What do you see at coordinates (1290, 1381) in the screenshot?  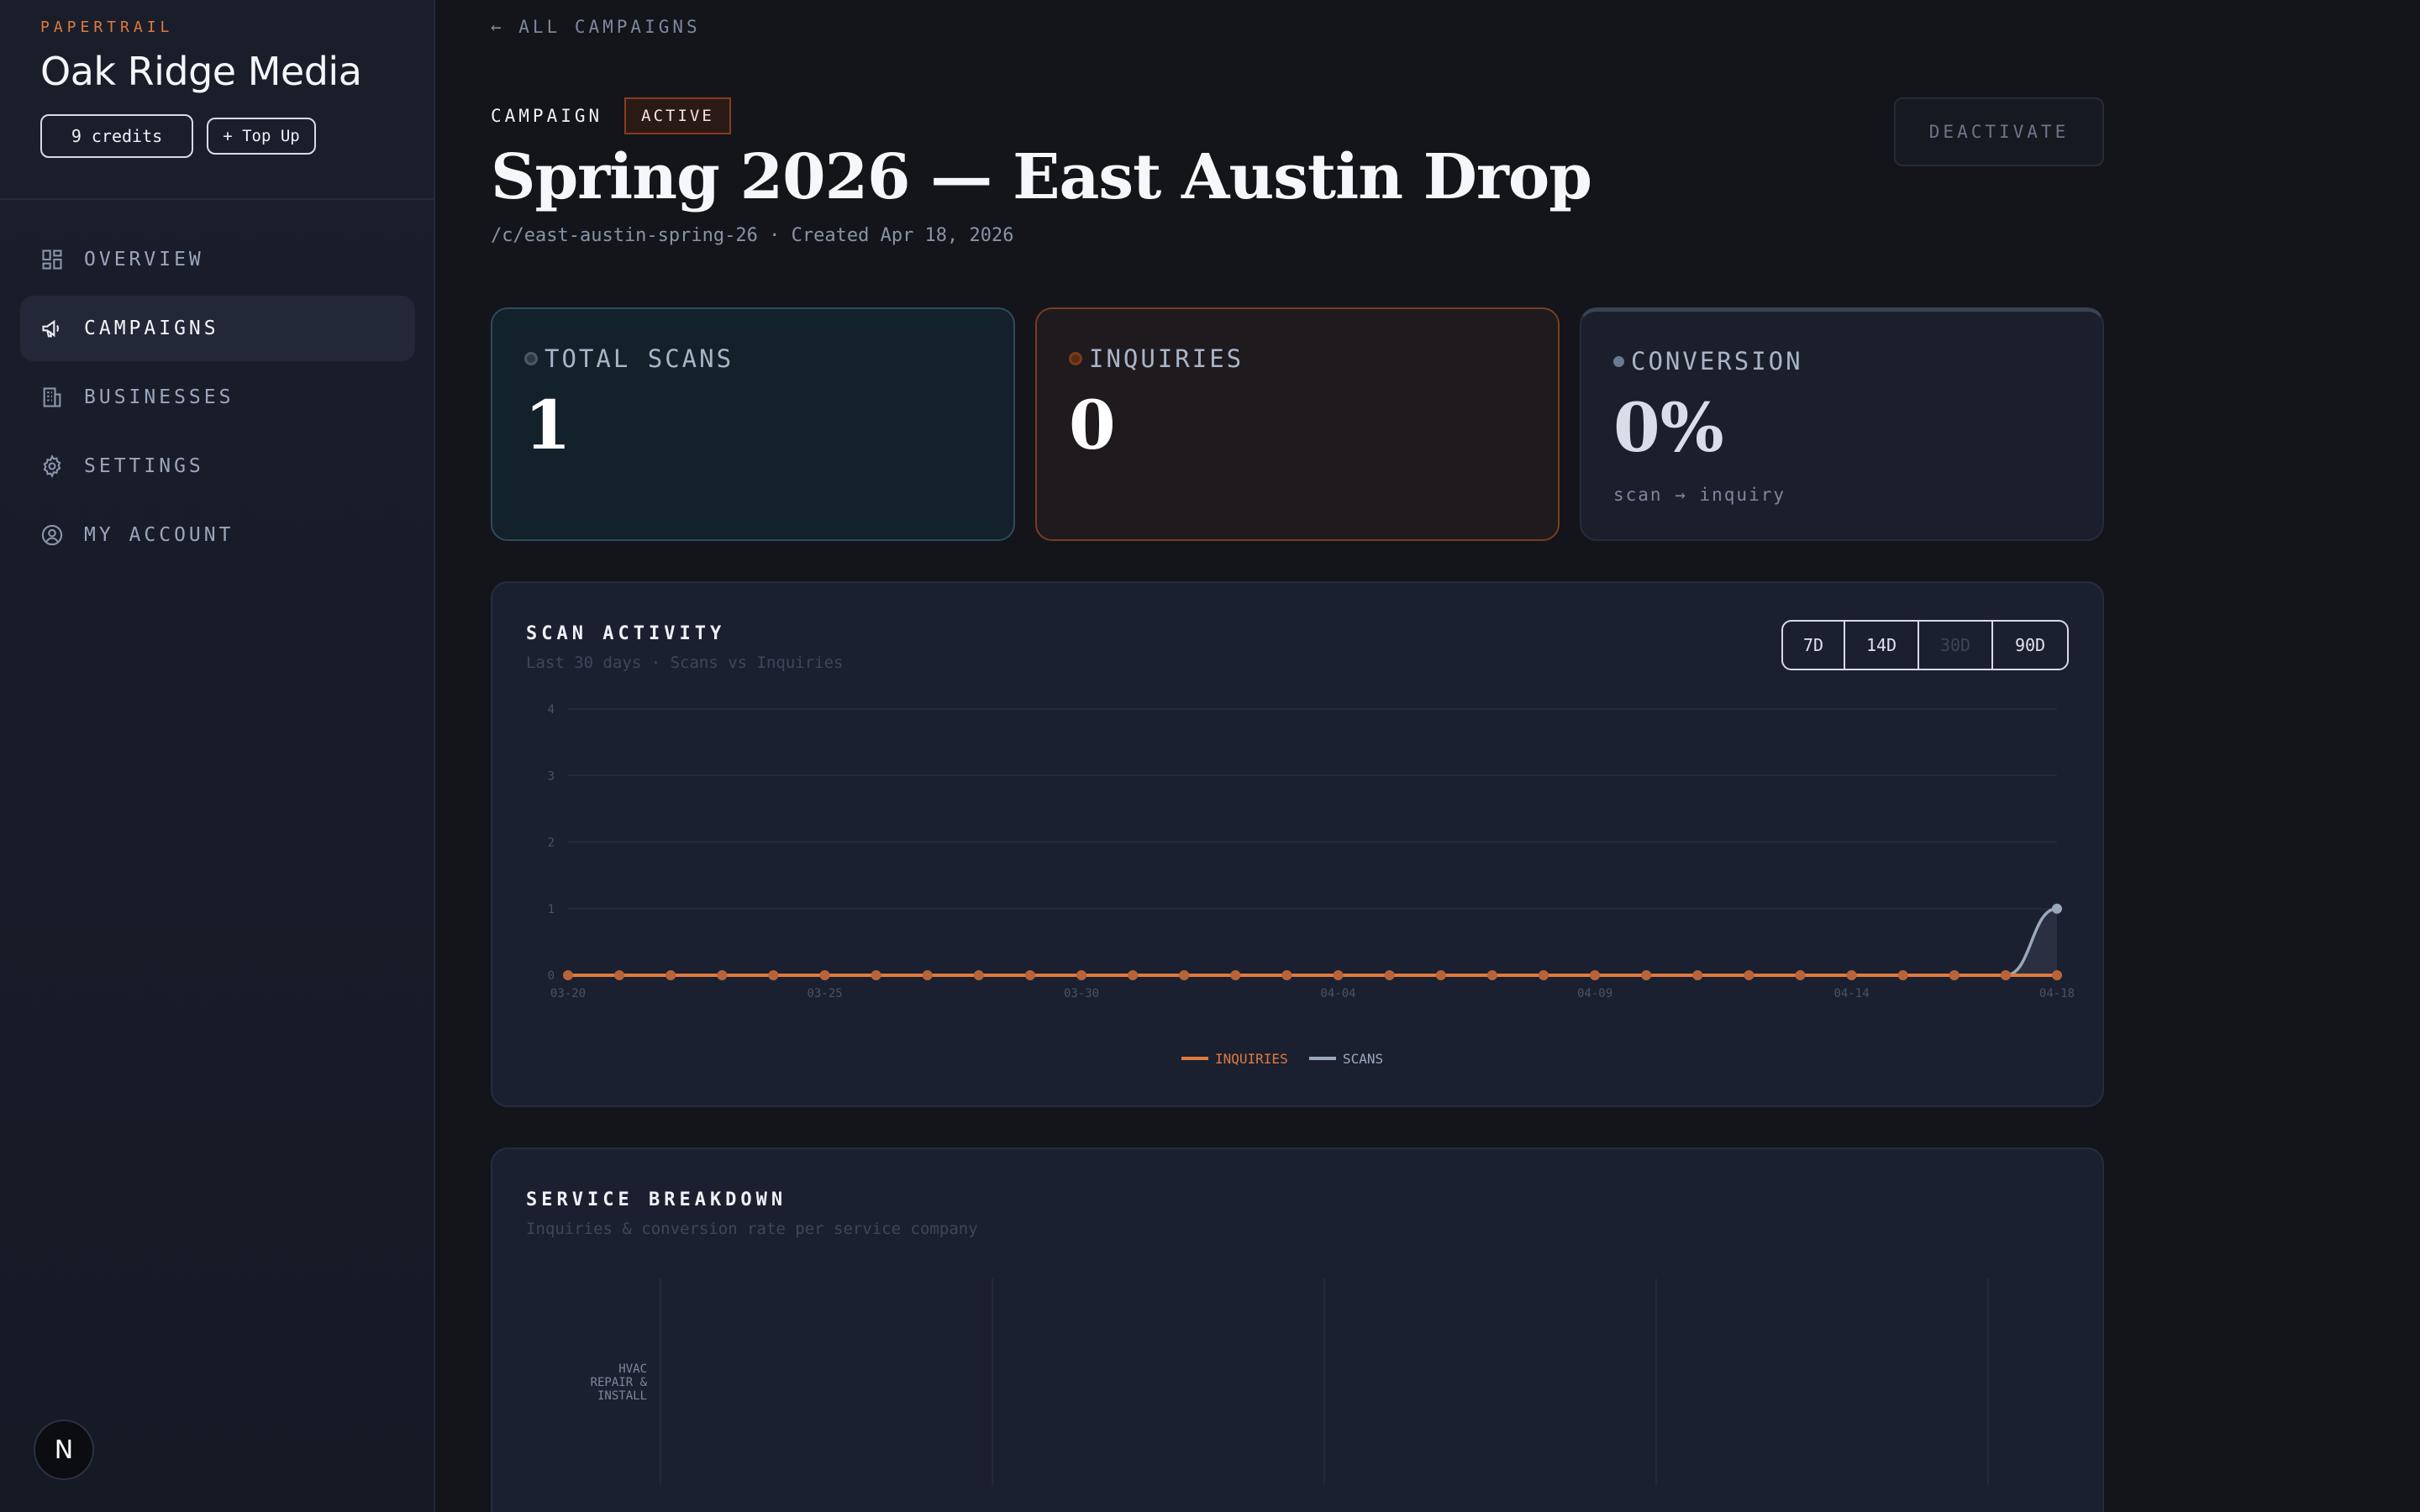 I see `service-breakdown-chart: 01234HVACREPAIR &INSTALL` at bounding box center [1290, 1381].